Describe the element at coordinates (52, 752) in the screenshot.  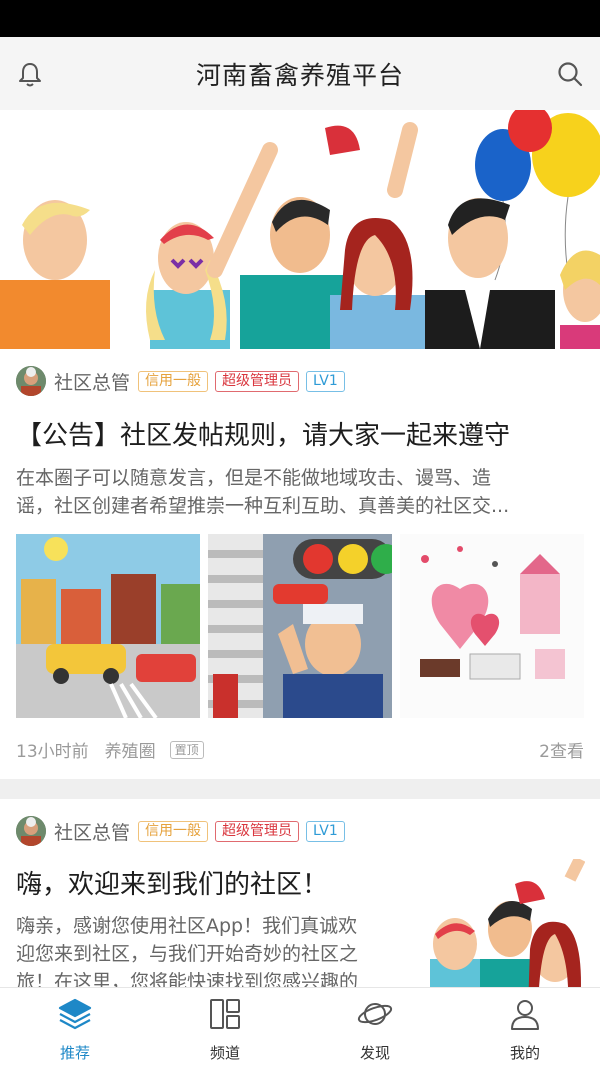
I see `post-time: 13小时前` at that location.